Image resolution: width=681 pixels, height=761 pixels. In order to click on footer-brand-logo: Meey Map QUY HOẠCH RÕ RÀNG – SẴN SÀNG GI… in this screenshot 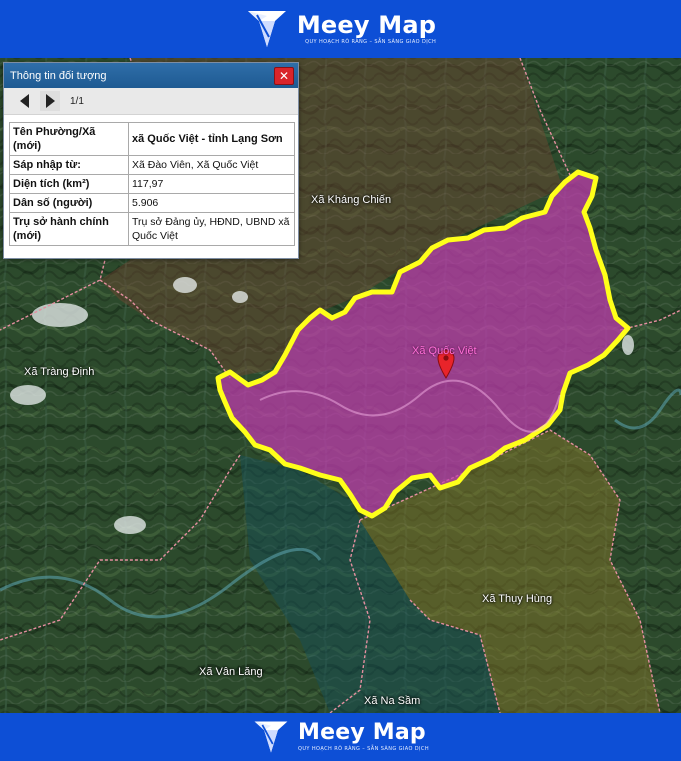, I will do `click(340, 737)`.